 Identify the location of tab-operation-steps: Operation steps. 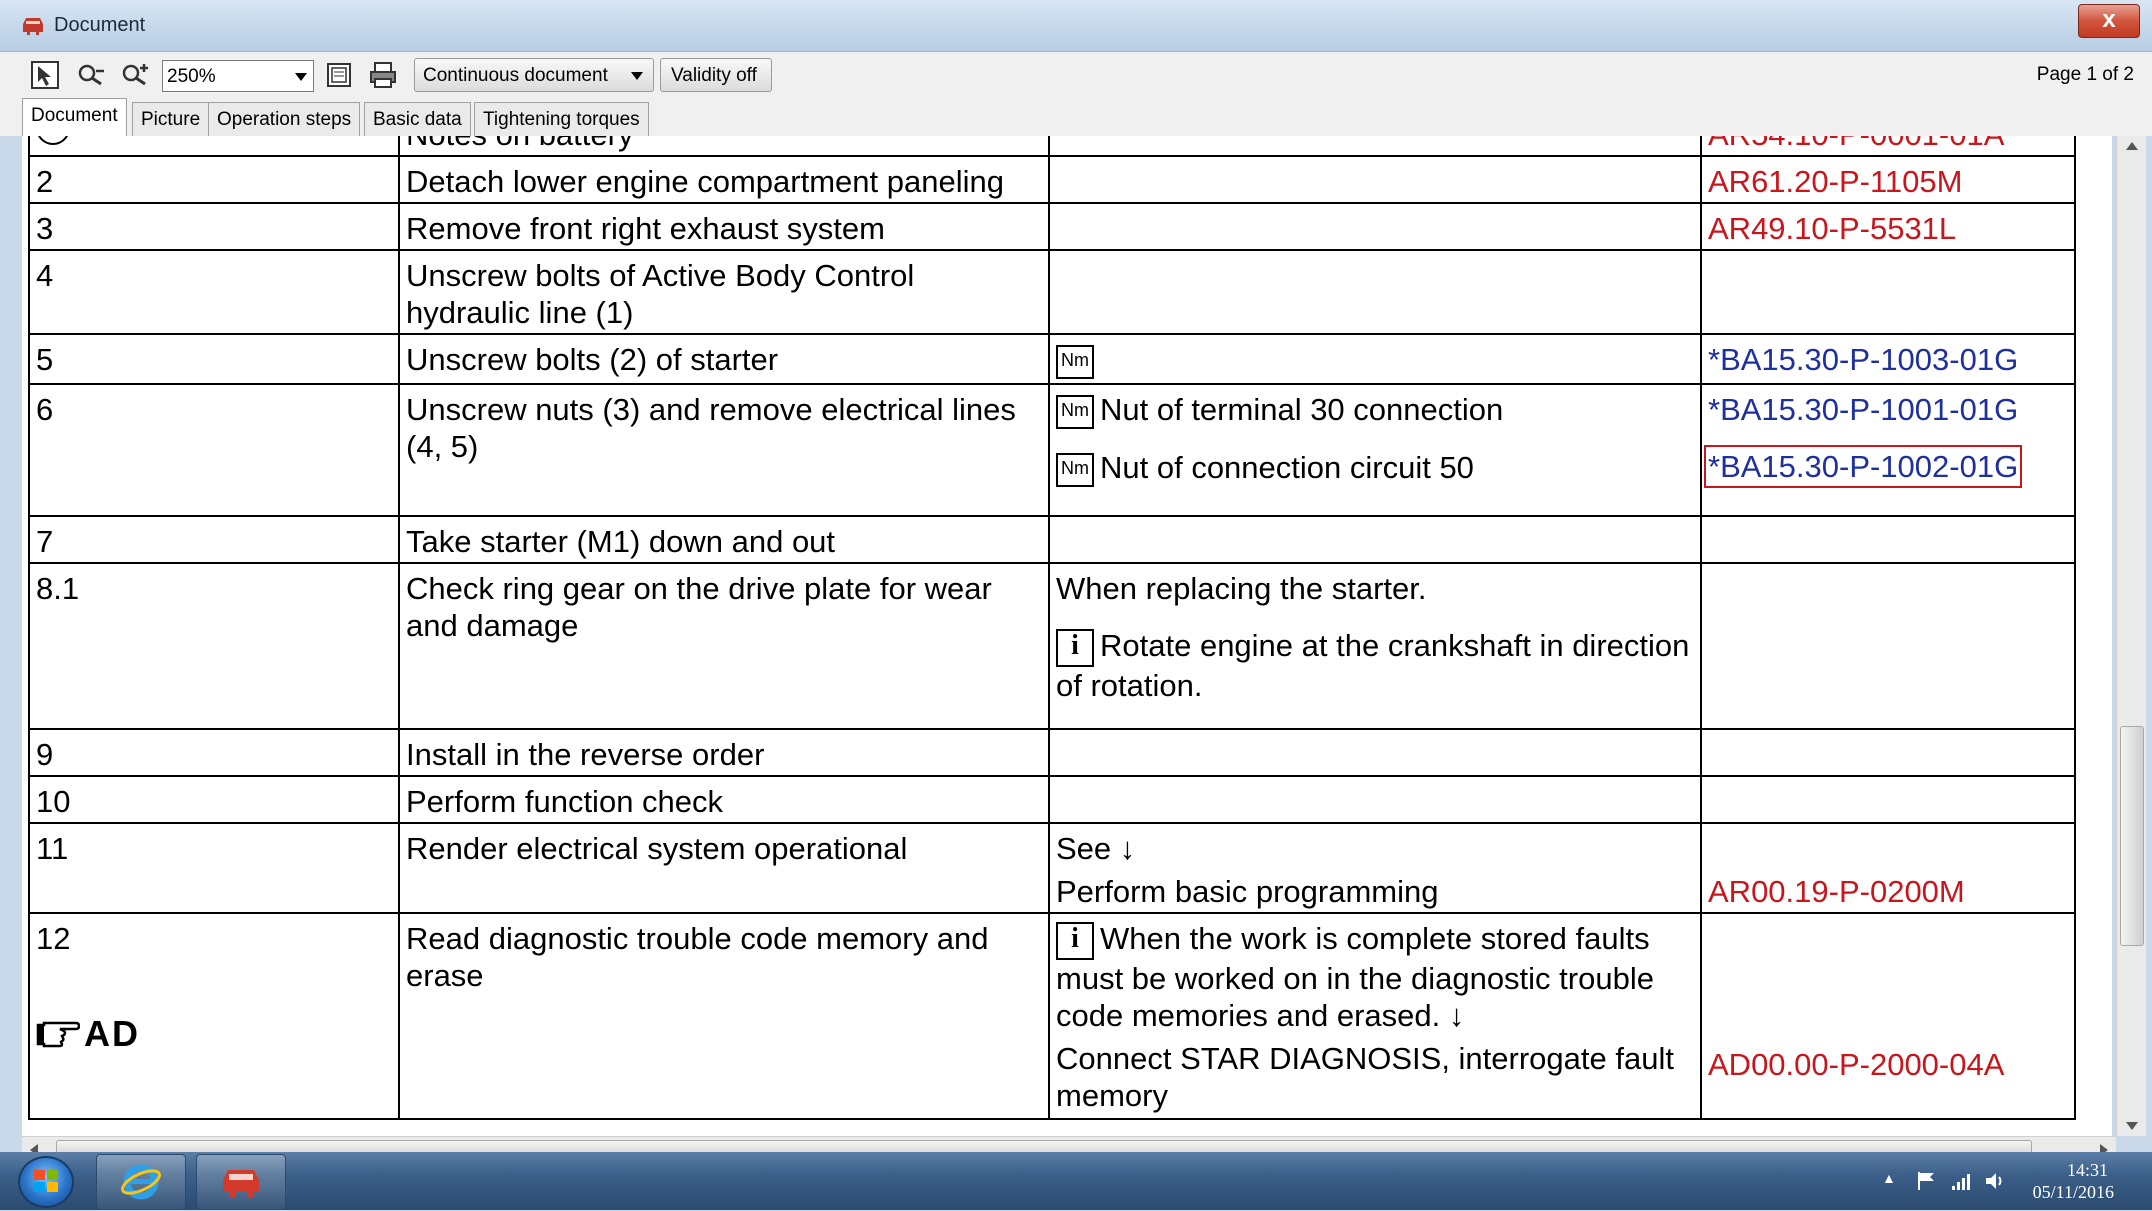
(284, 119).